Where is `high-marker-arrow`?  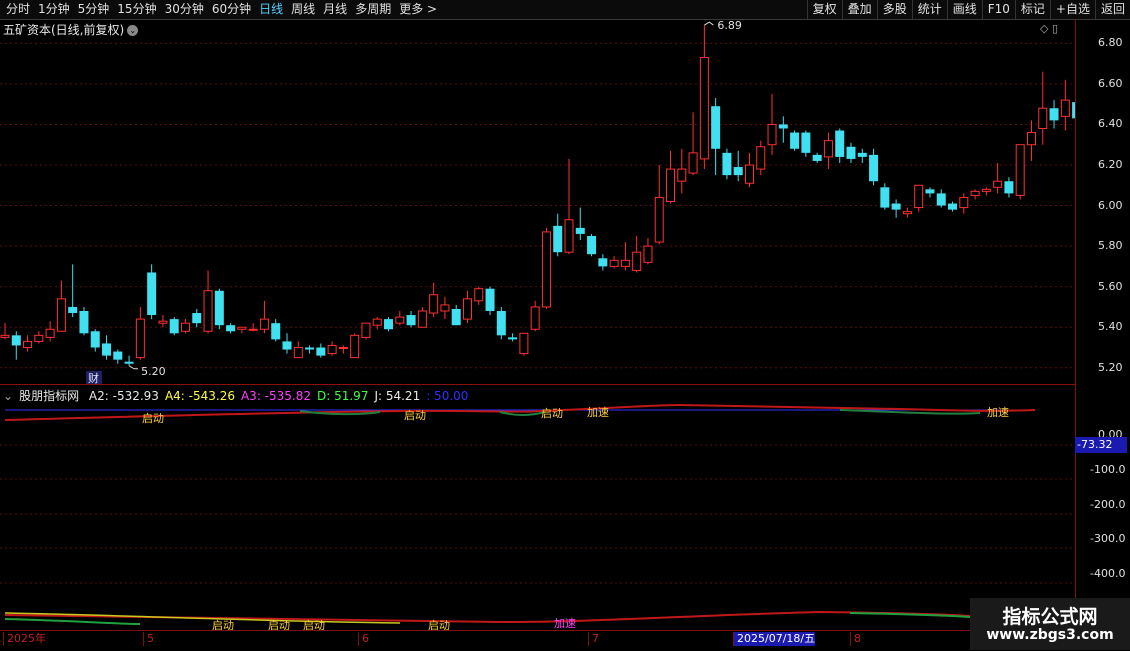
high-marker-arrow is located at coordinates (709, 23).